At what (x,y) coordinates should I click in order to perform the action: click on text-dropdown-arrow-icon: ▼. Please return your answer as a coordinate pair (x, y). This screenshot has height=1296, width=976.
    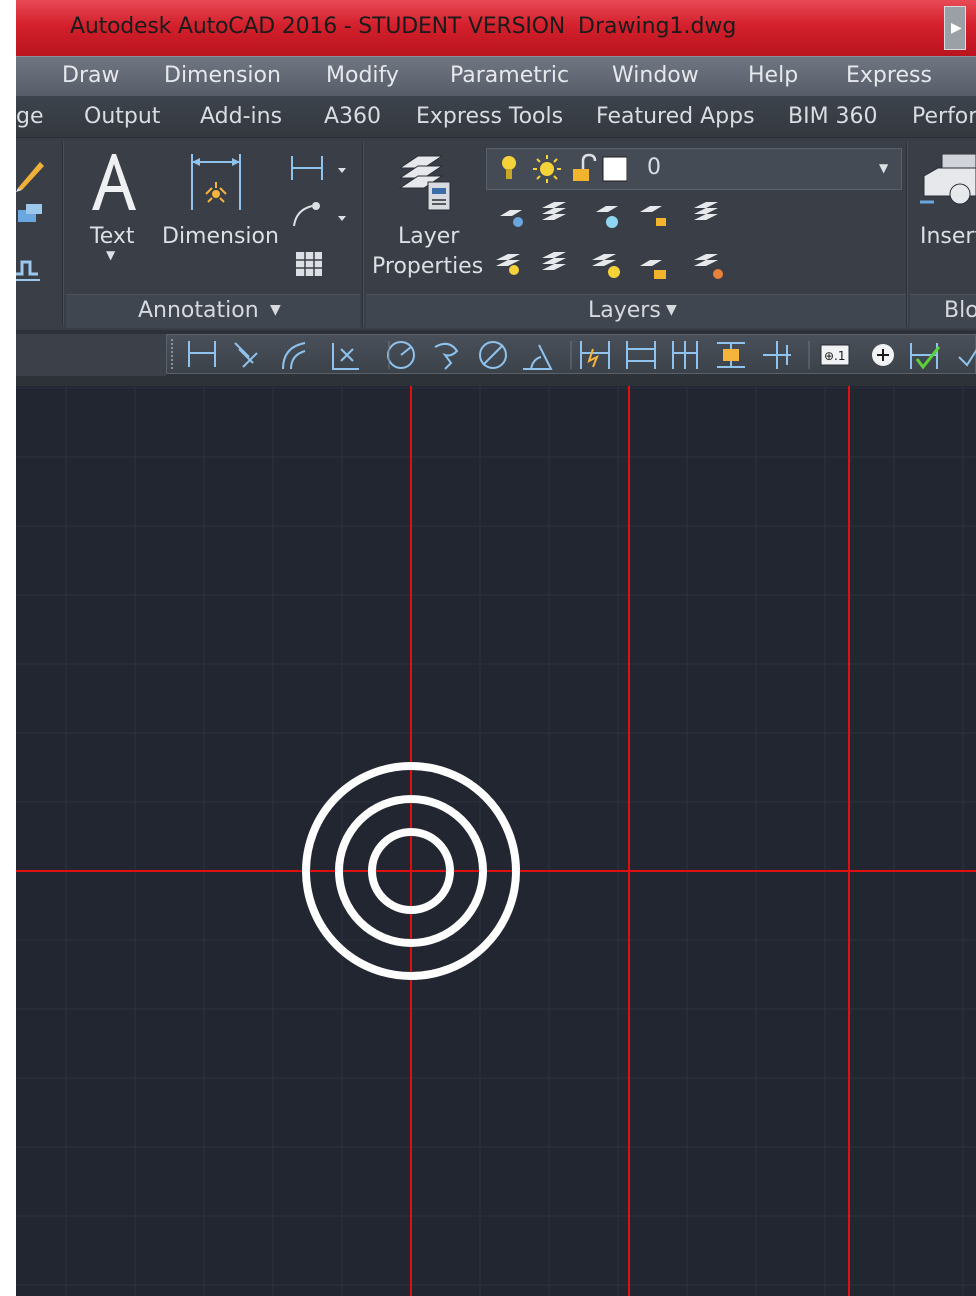
    Looking at the image, I should click on (110, 255).